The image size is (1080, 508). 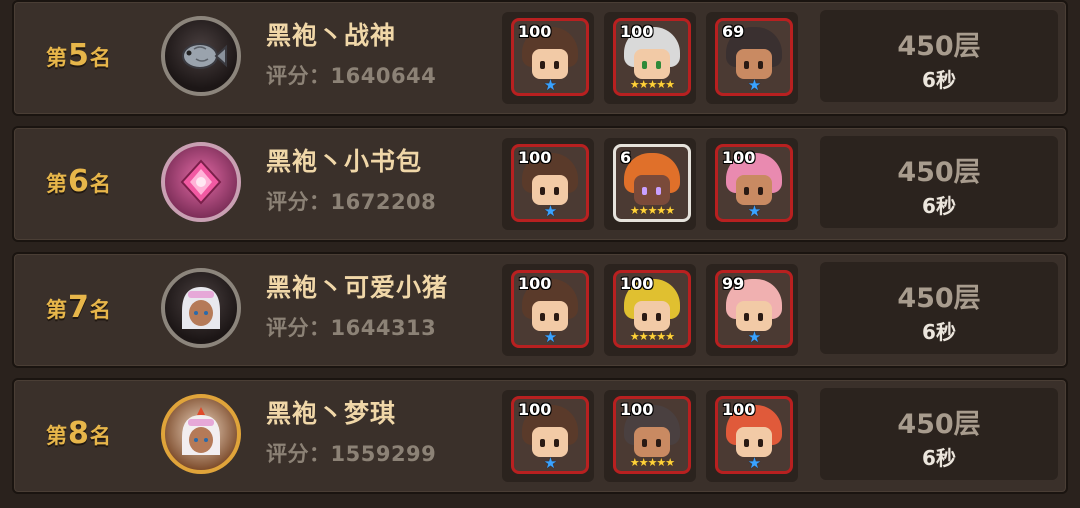 I want to click on hero-level: 99, so click(x=733, y=283).